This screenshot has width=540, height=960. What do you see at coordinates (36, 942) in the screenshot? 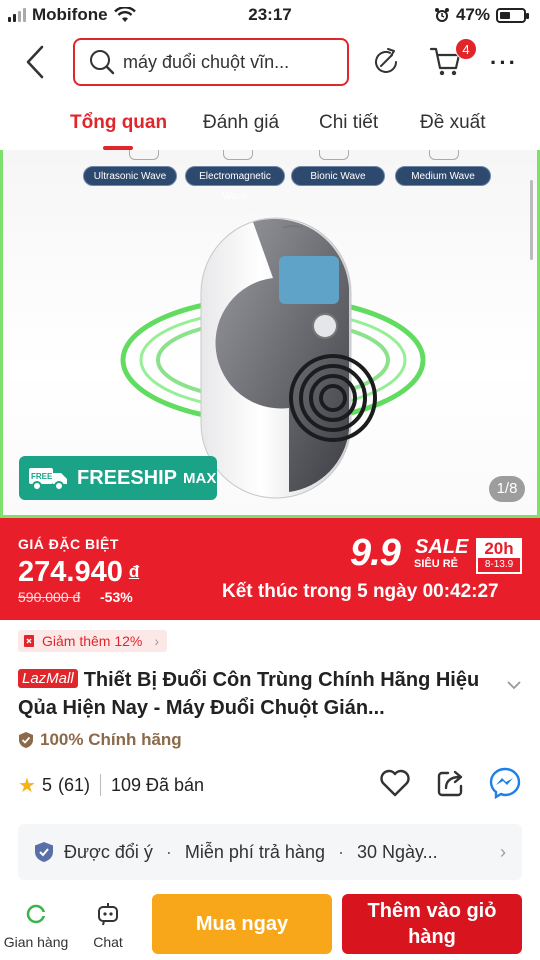
I see `store-label: Gian hàng` at bounding box center [36, 942].